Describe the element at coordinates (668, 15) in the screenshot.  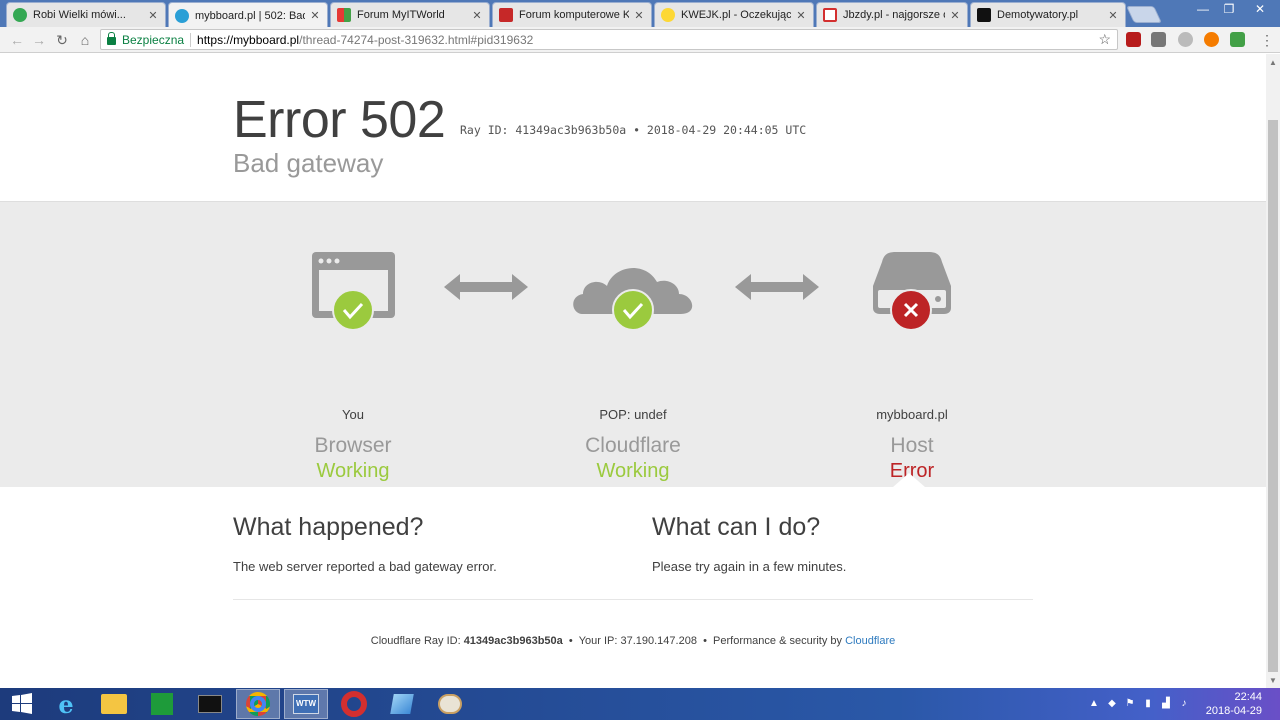
I see `smiley-icon` at that location.